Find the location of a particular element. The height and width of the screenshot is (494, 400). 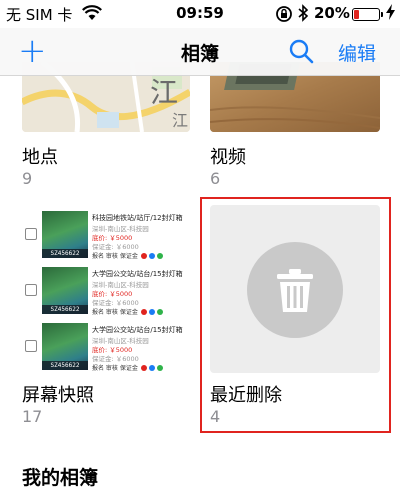

edit-button: 编辑 is located at coordinates (357, 52).